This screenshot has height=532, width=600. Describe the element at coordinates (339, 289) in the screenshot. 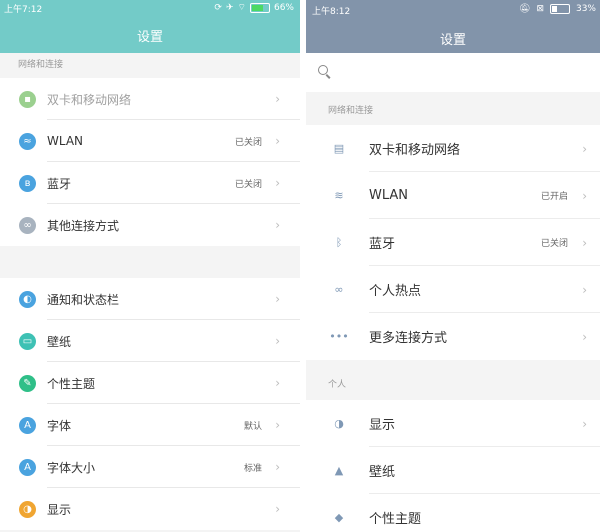

I see `hotspot-icon: ∞` at that location.